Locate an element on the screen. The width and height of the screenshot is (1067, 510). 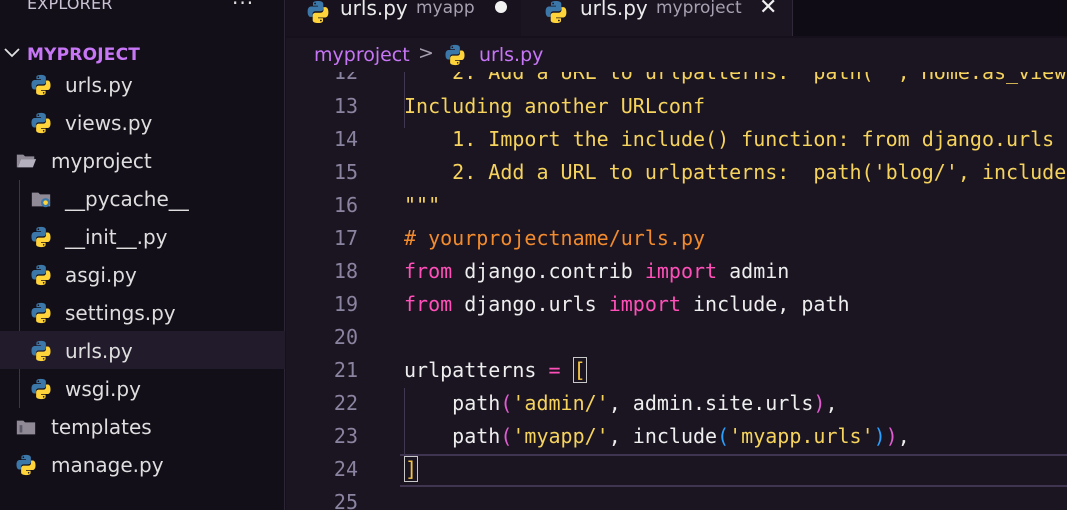
bracket-close: ] is located at coordinates (411, 469).